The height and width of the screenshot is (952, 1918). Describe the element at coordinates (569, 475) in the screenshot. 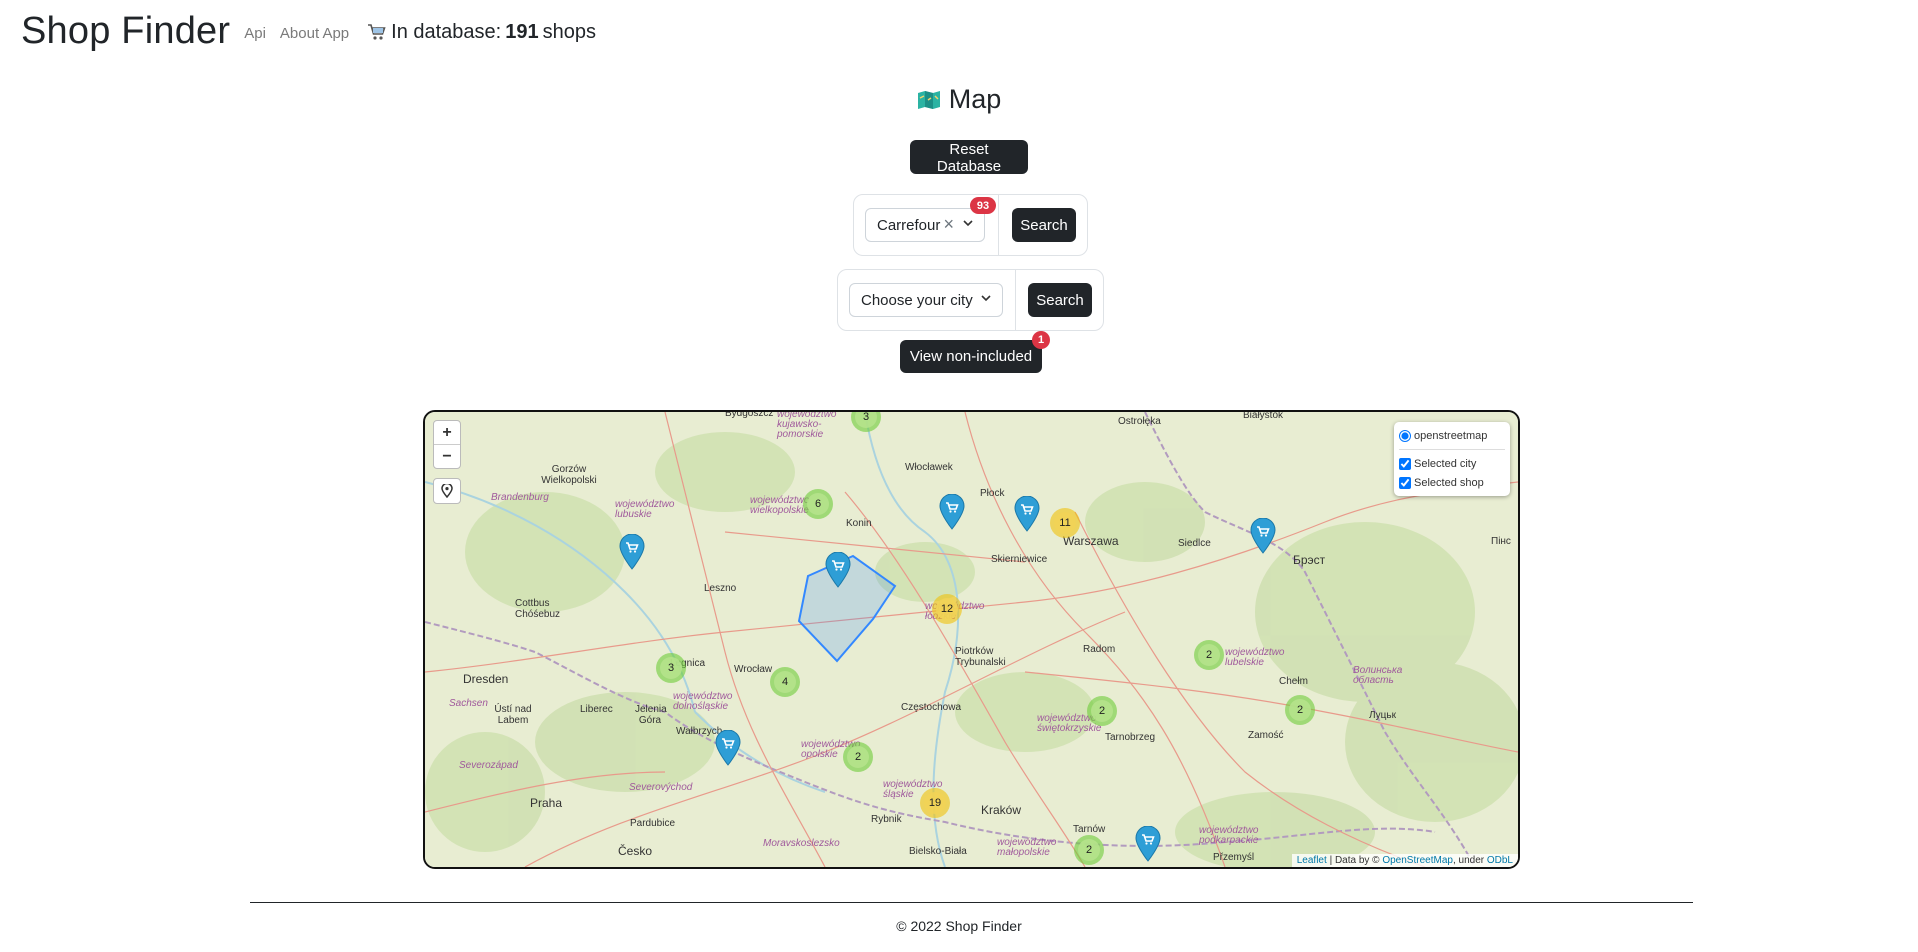

I see `map-place-label: Gorzów Wielkopolski` at that location.